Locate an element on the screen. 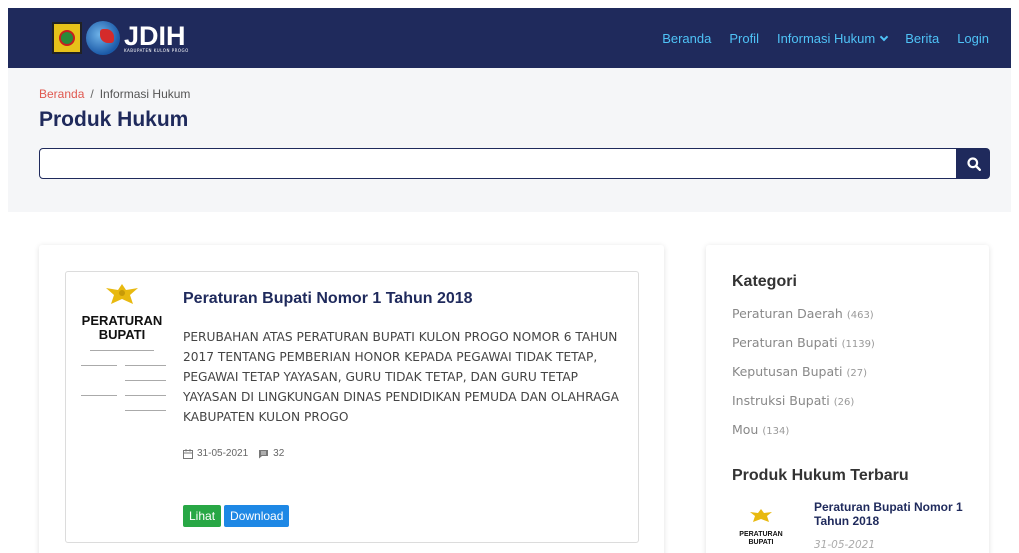  latest-products-heading: Produk Hukum Terbaru is located at coordinates (820, 475).